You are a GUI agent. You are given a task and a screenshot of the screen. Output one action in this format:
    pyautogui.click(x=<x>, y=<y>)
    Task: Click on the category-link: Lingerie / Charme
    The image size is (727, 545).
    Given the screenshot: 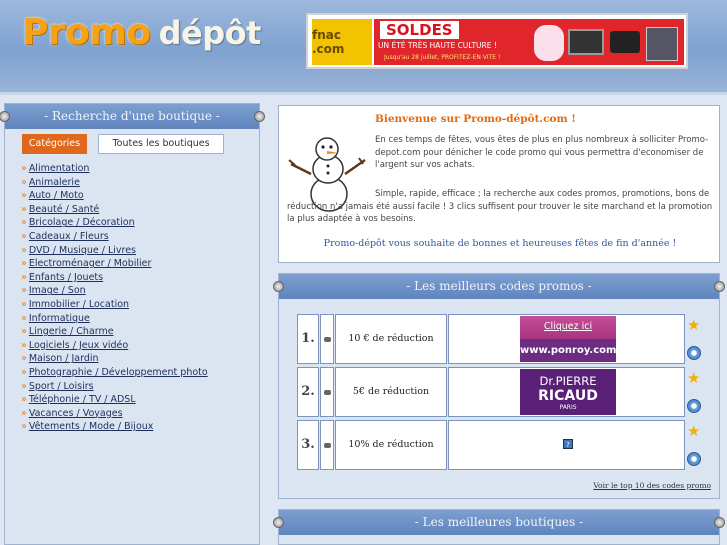 What is the action you would take?
    pyautogui.click(x=71, y=331)
    